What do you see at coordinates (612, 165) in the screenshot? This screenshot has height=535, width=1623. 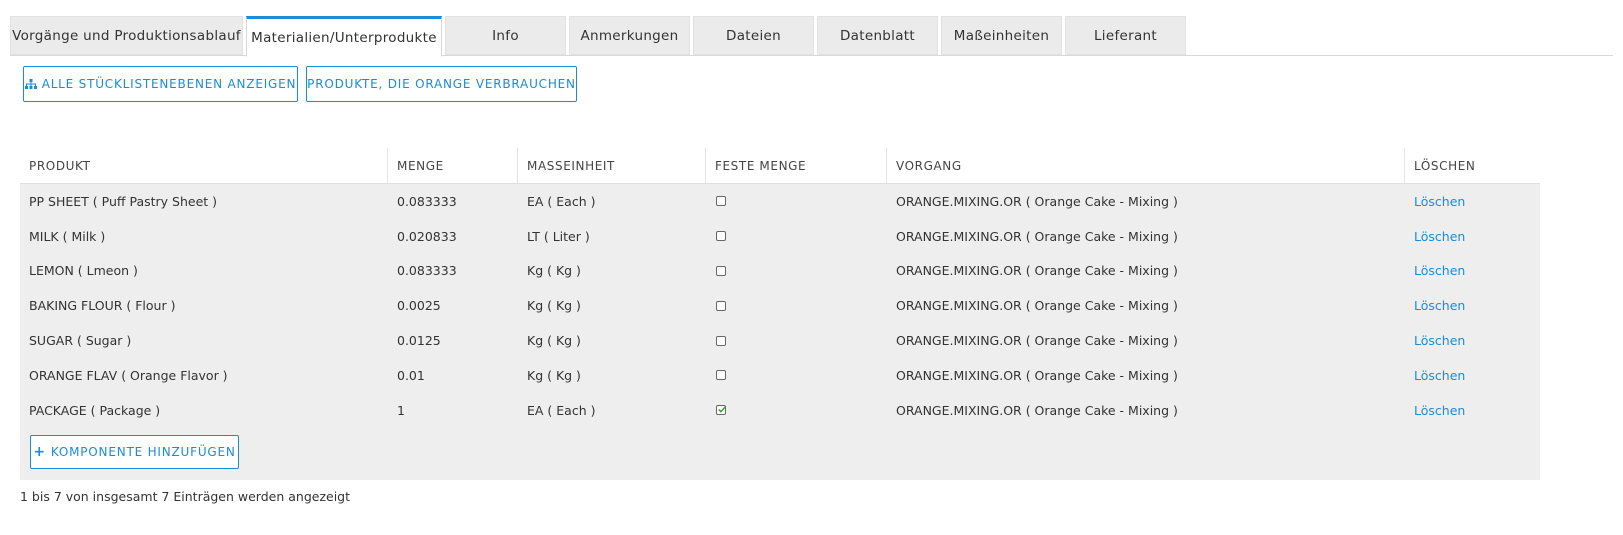 I see `header-masseinheit: MASSEINHEIT` at bounding box center [612, 165].